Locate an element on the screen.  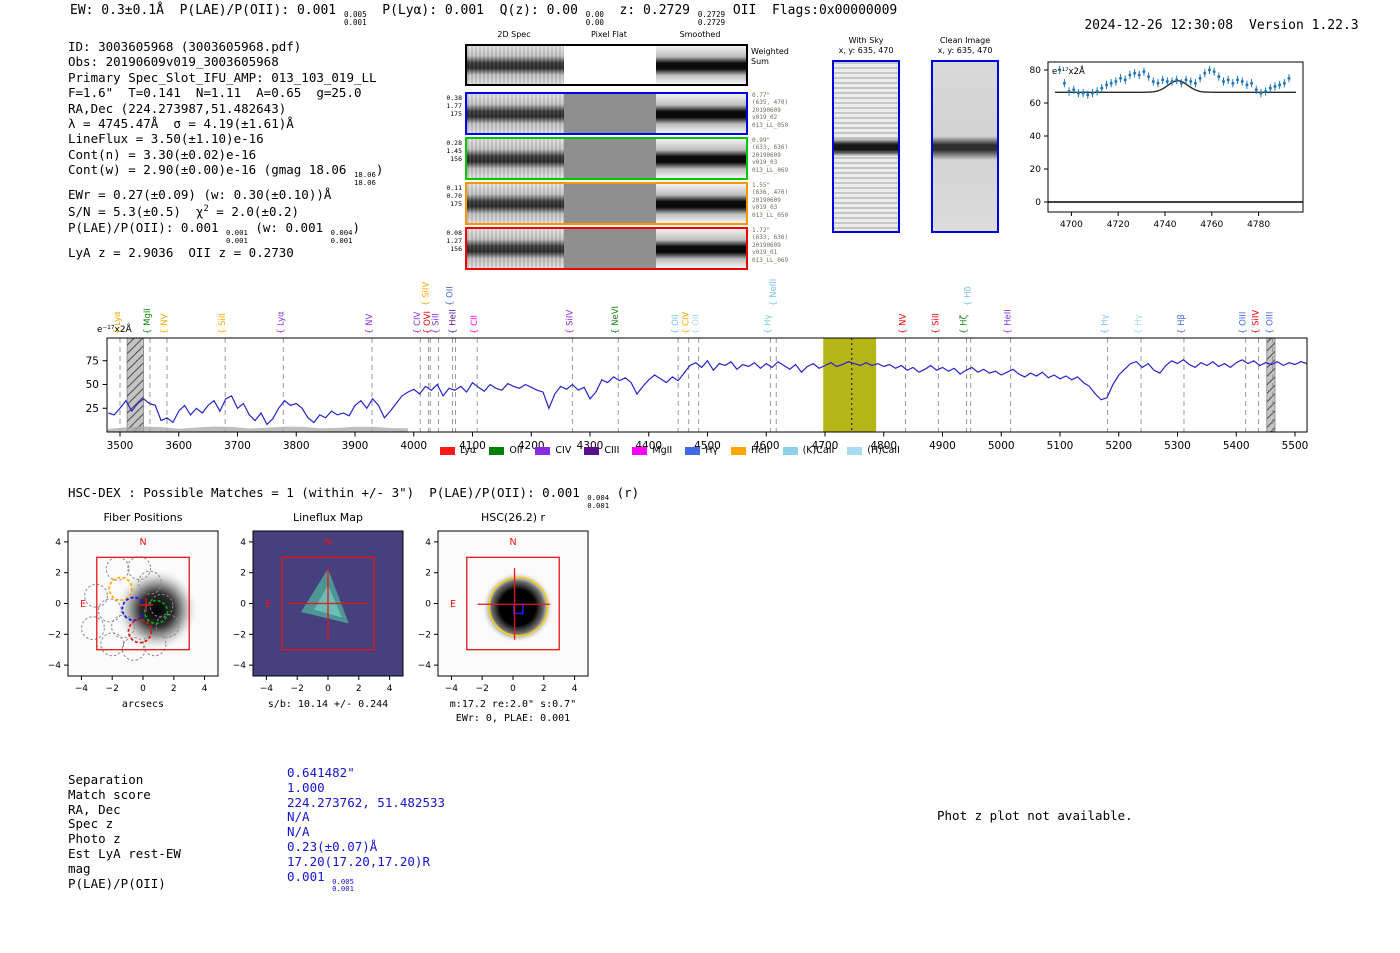
legend-item: CIV is located at coordinates (553, 450).